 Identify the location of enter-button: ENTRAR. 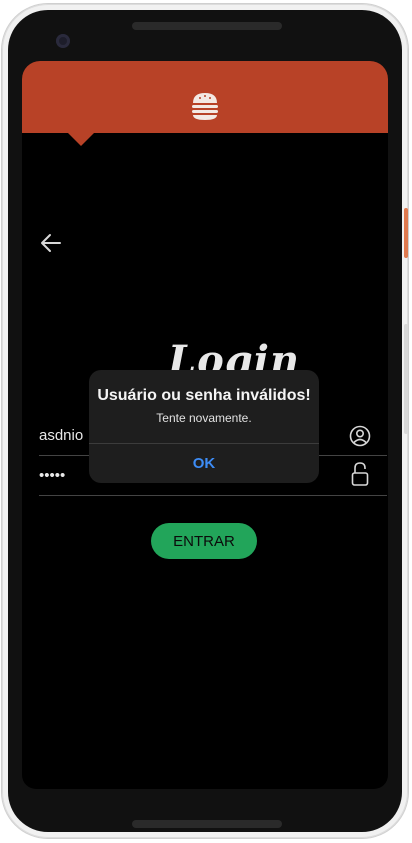
(204, 541).